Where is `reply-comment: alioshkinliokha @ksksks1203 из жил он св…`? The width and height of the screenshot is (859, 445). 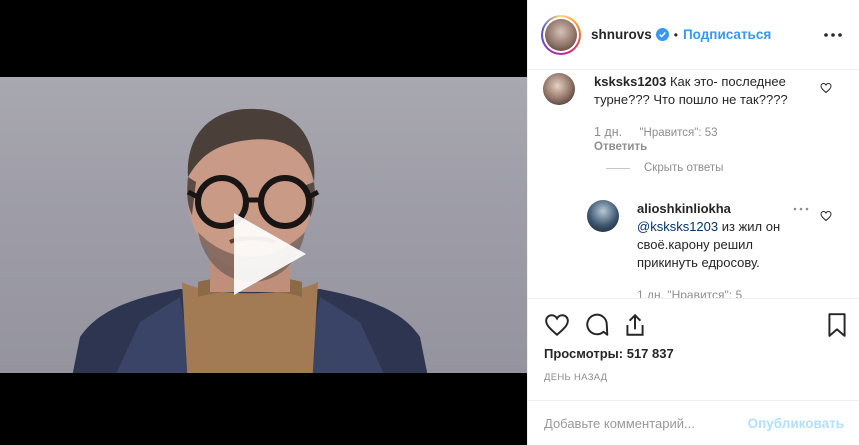 reply-comment: alioshkinliokha @ksksks1203 из жил он св… is located at coordinates (717, 236).